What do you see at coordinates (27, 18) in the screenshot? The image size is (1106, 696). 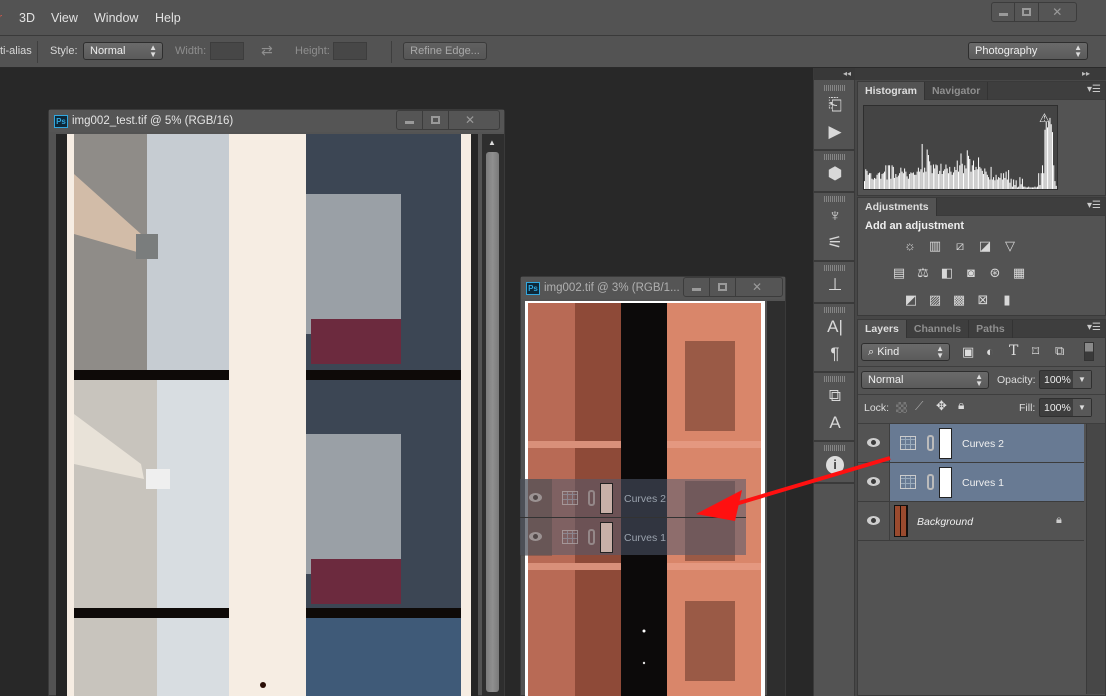 I see `menu-3d: 3D` at bounding box center [27, 18].